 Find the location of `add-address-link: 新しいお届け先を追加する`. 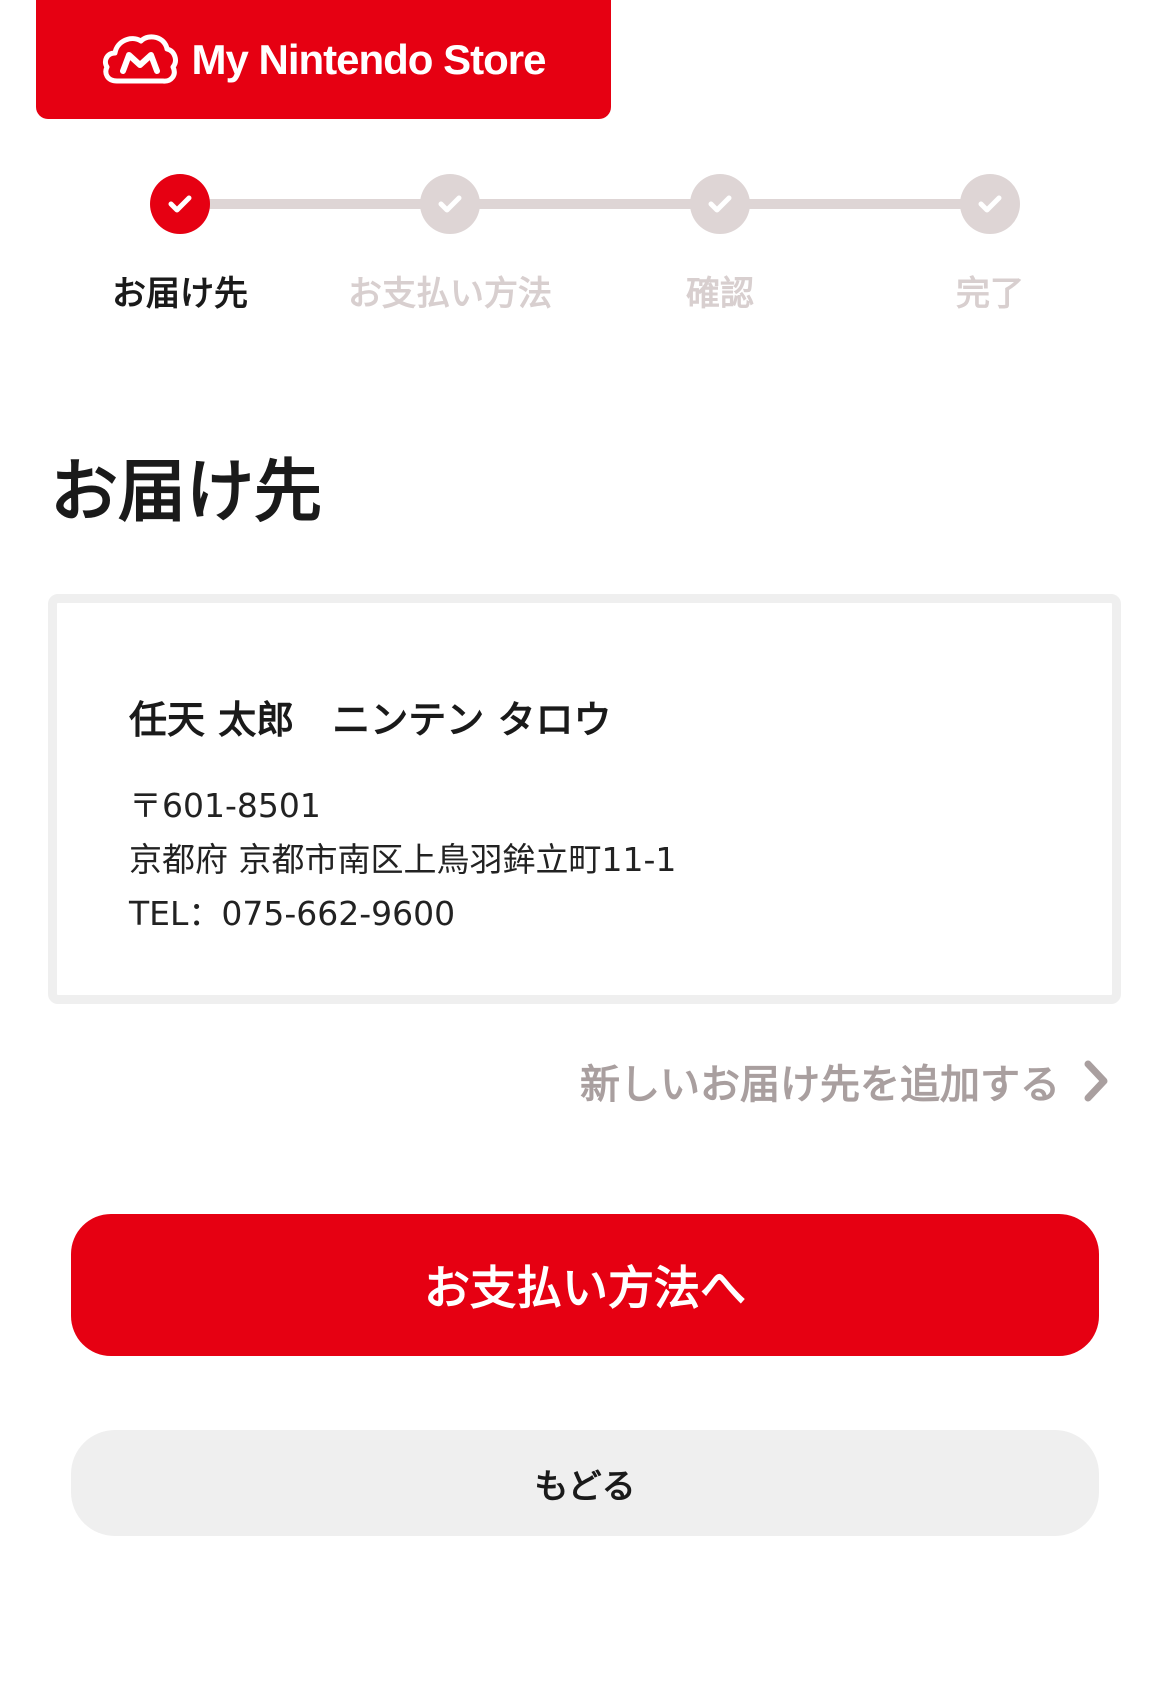

add-address-link: 新しいお届け先を追加する is located at coordinates (845, 1081).